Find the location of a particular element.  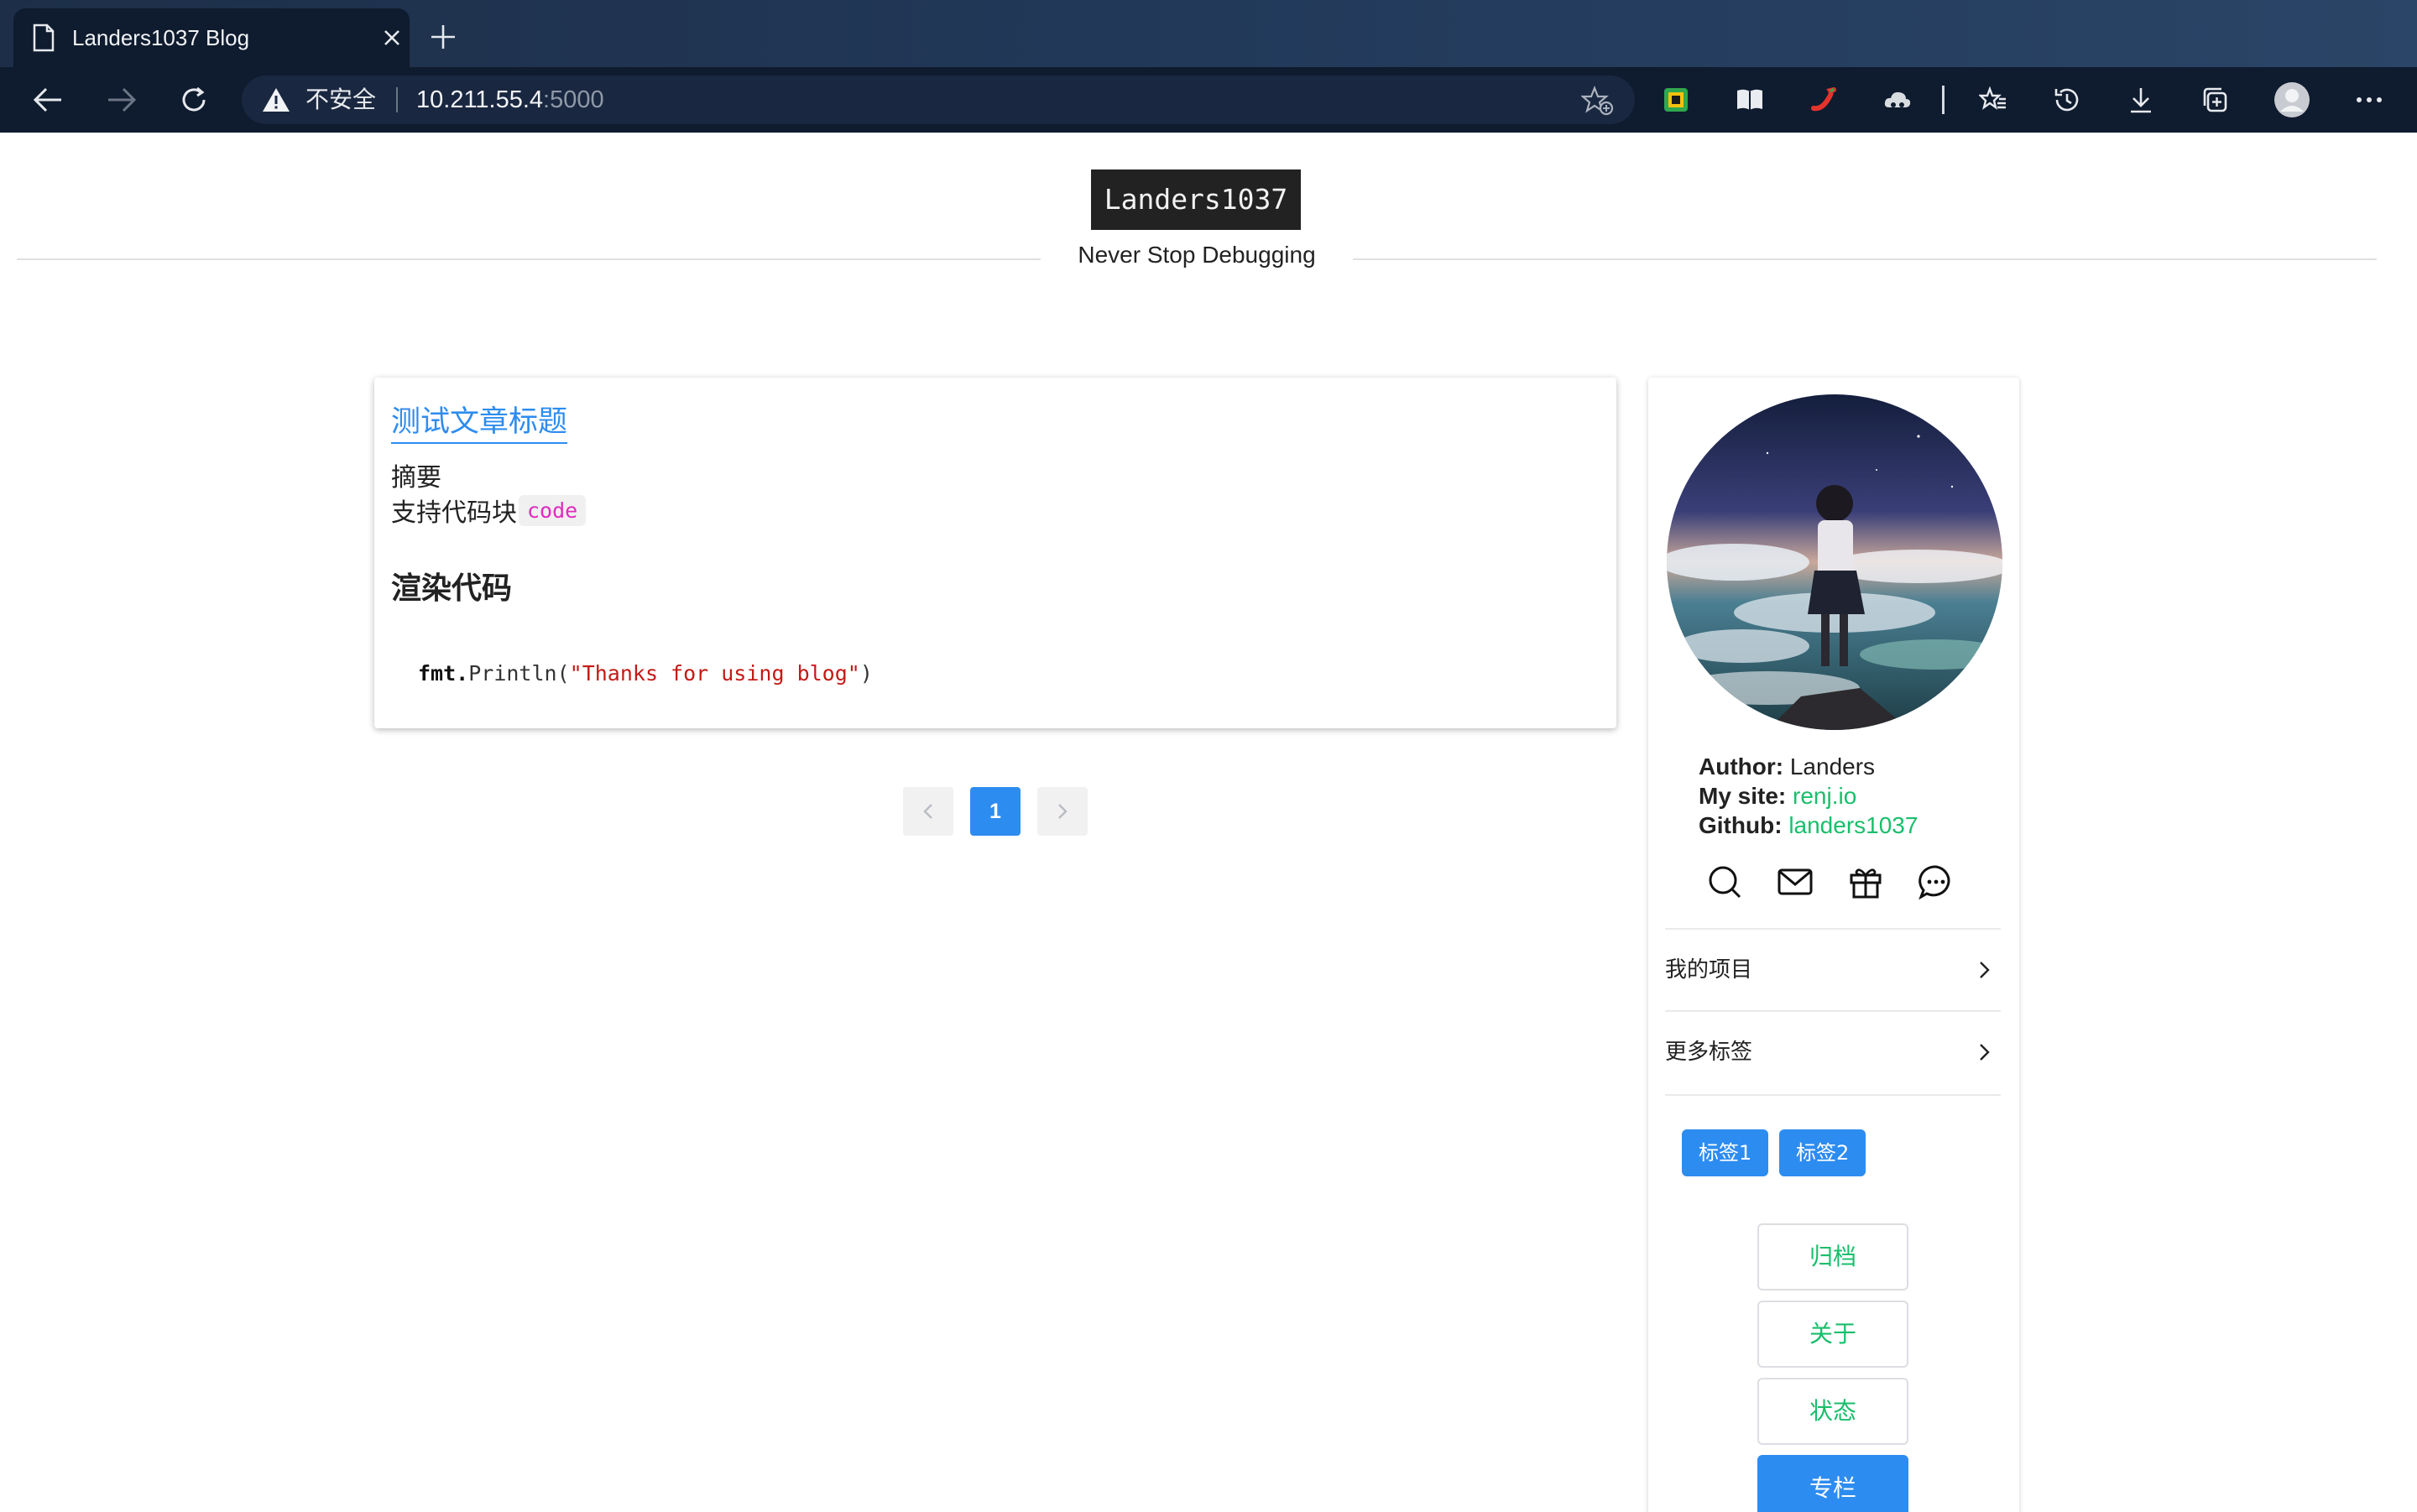

github-row: Github: landers1037 is located at coordinates (1808, 826).